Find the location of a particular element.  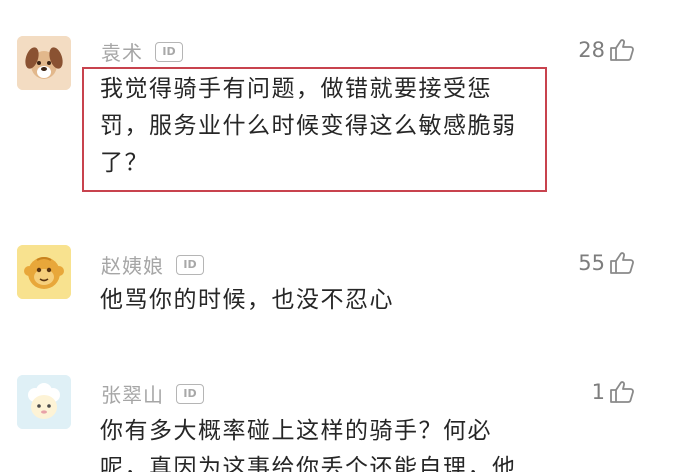

comment-line: 呢，真因为这事给你丢个还能自理，他 is located at coordinates (308, 463).